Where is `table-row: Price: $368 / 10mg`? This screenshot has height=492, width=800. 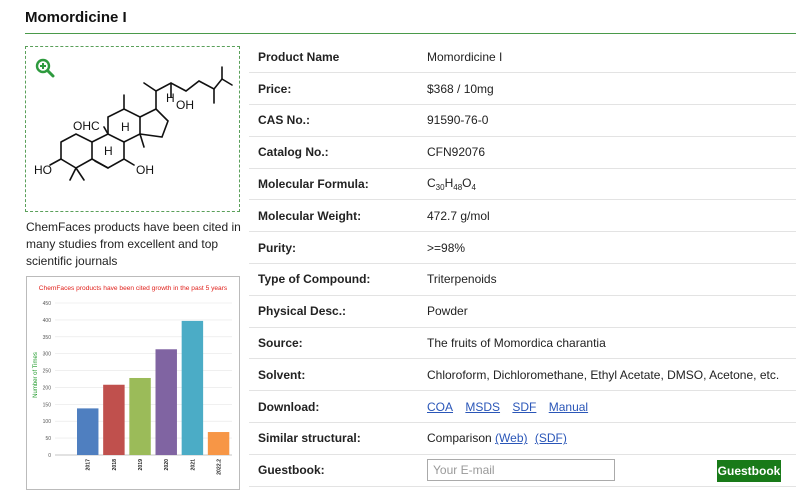
table-row: Price: $368 / 10mg is located at coordinates (522, 89).